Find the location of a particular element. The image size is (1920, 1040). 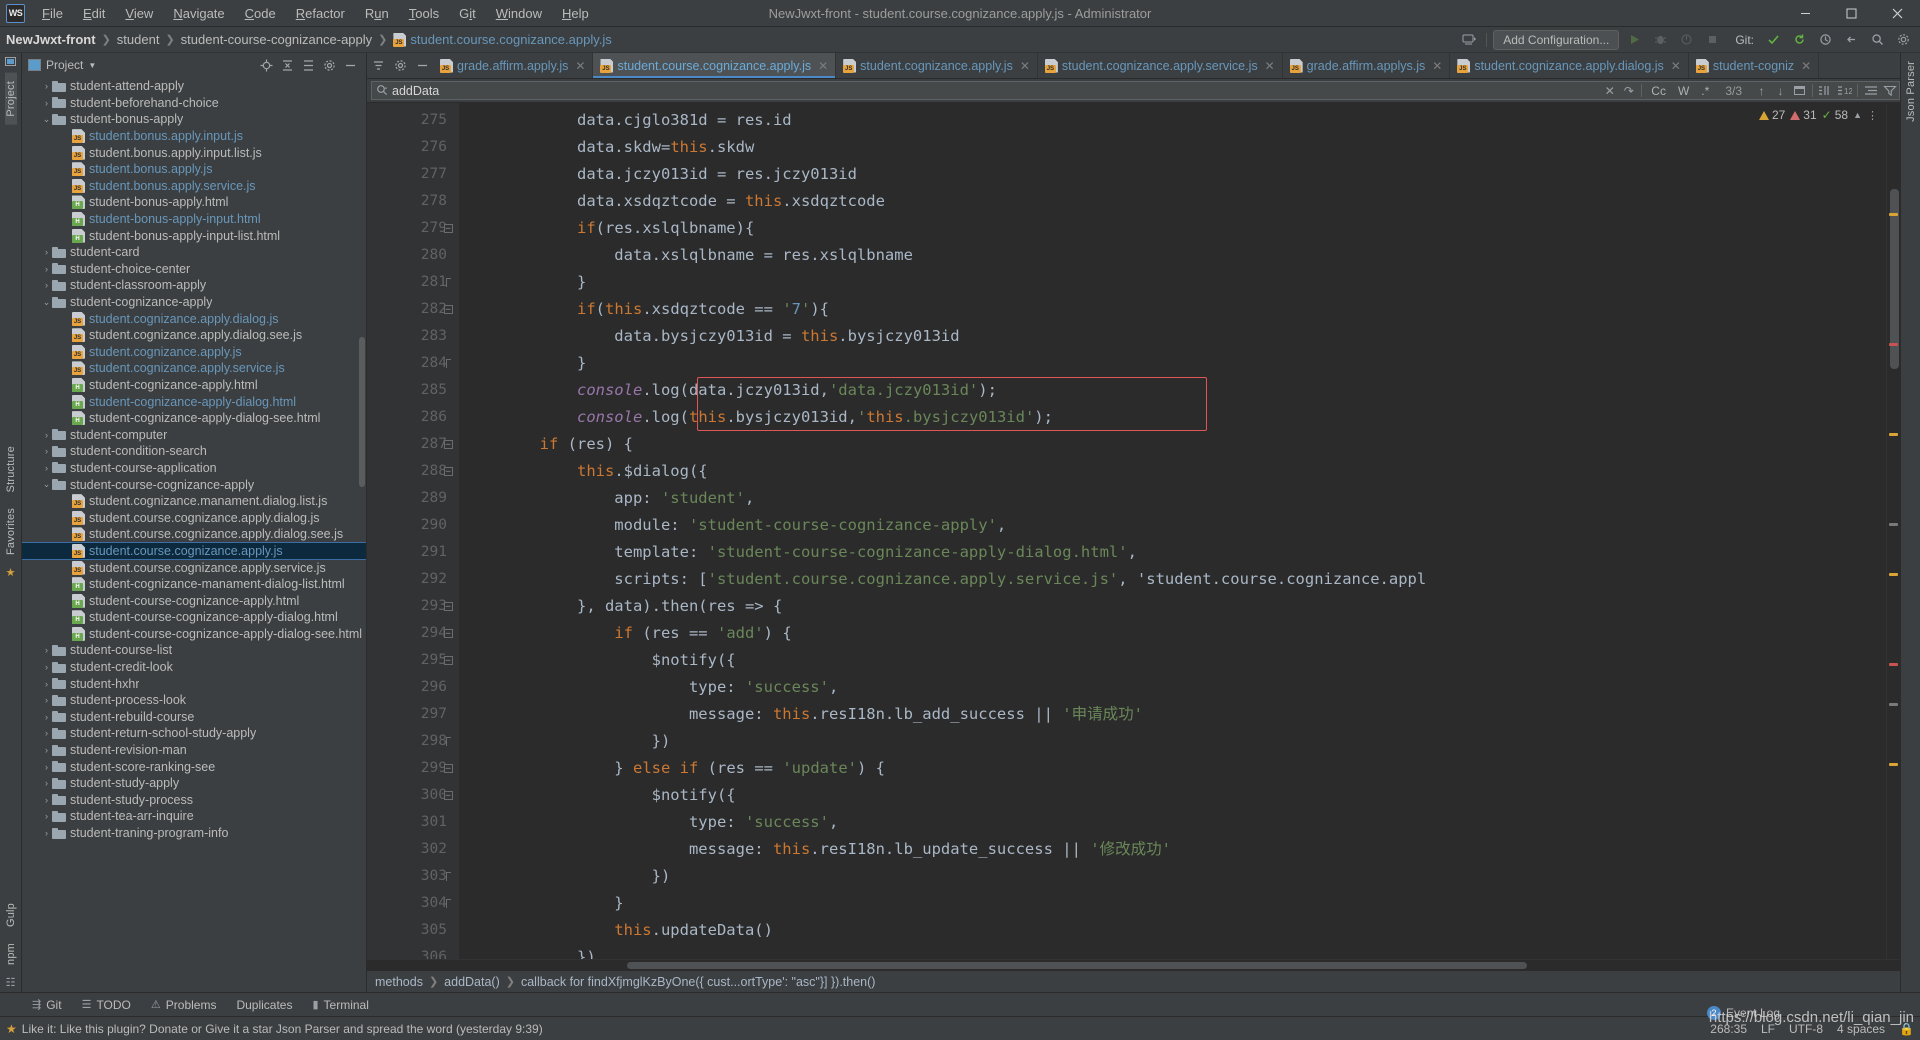

tree-file-row: JS student.cognizance.apply.dialog.see.js is located at coordinates (194, 335).